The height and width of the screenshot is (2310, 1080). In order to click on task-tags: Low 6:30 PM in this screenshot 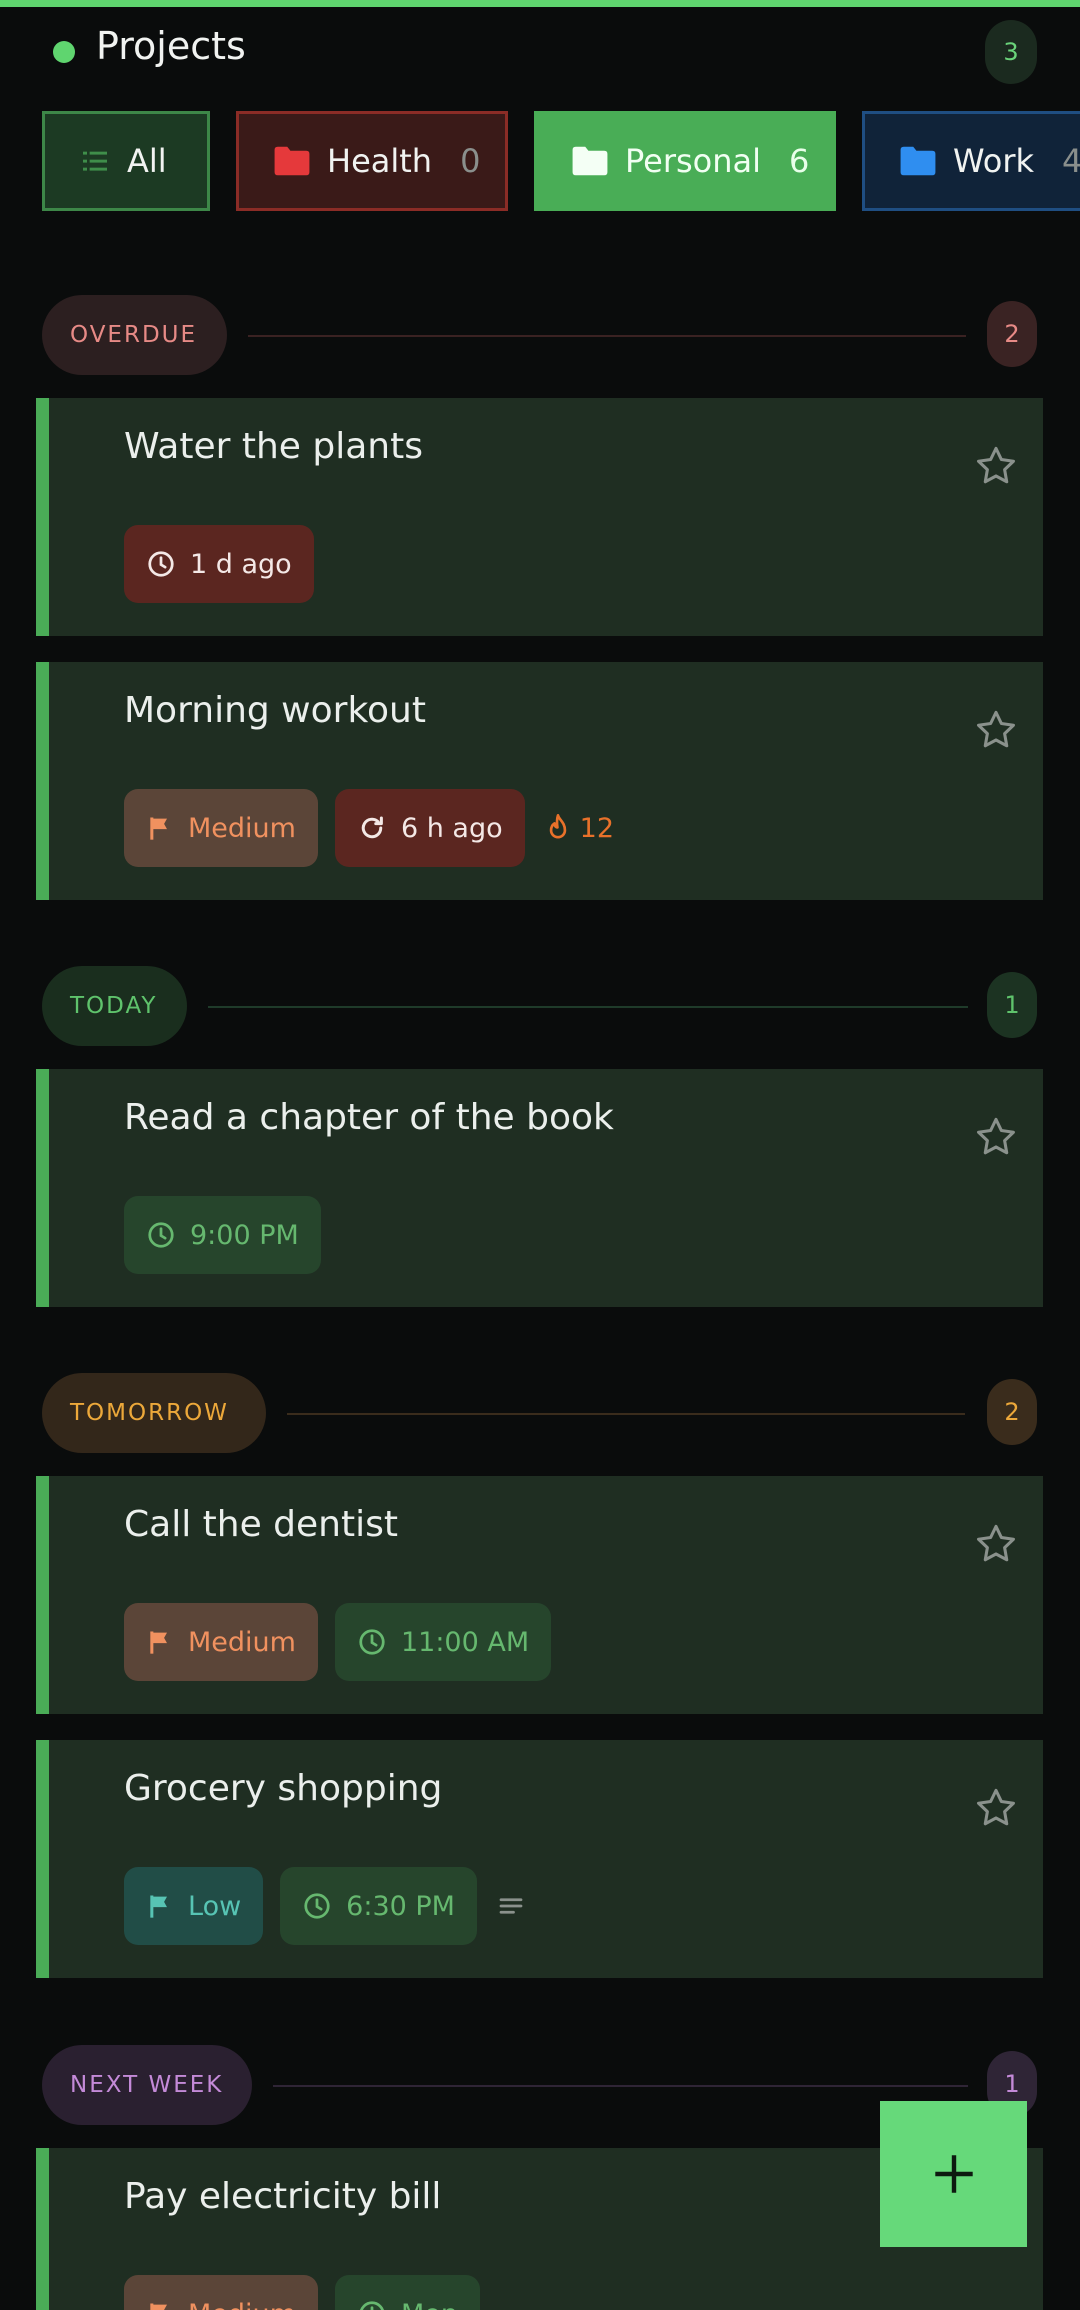, I will do `click(325, 1906)`.